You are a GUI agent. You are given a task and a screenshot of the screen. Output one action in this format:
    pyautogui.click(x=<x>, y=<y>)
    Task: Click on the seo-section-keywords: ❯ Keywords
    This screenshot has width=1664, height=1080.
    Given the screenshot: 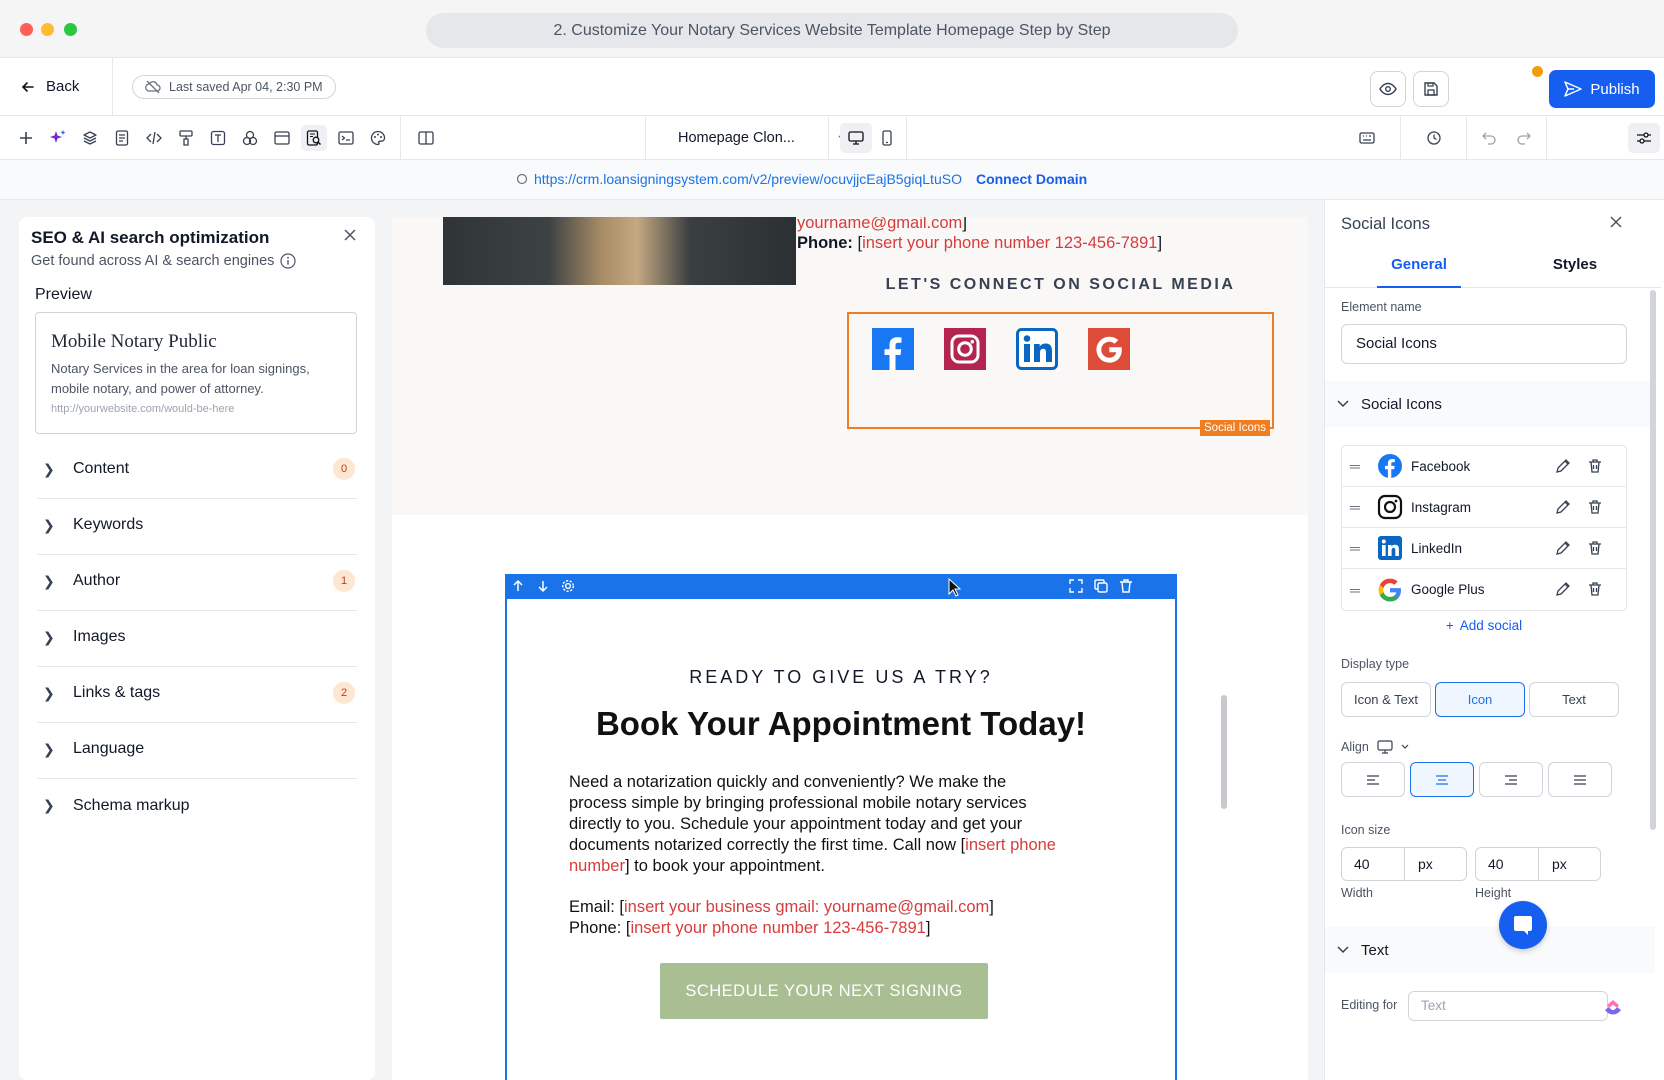 What is the action you would take?
    pyautogui.click(x=197, y=525)
    